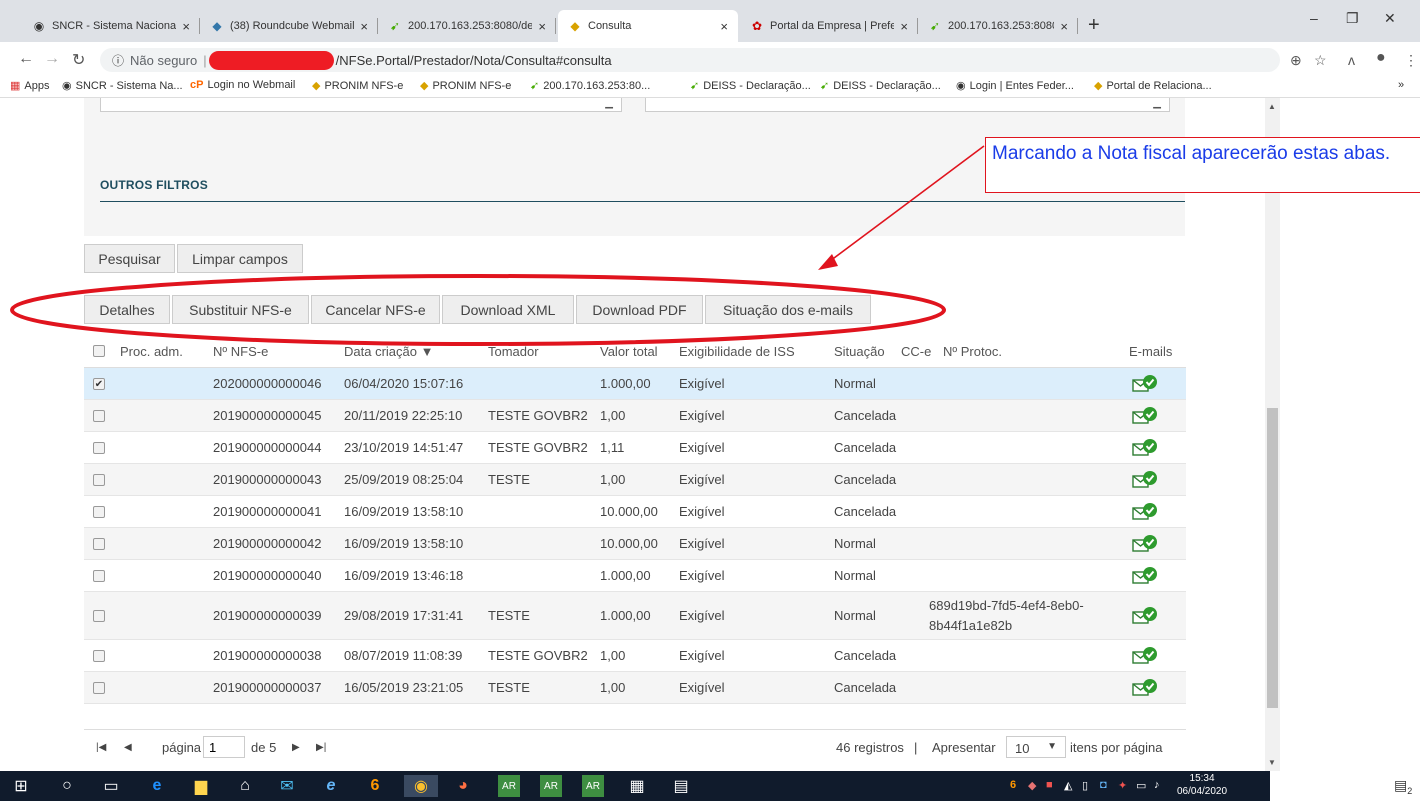  Describe the element at coordinates (240, 258) in the screenshot. I see `clear-fields-button: Limpar campos` at that location.